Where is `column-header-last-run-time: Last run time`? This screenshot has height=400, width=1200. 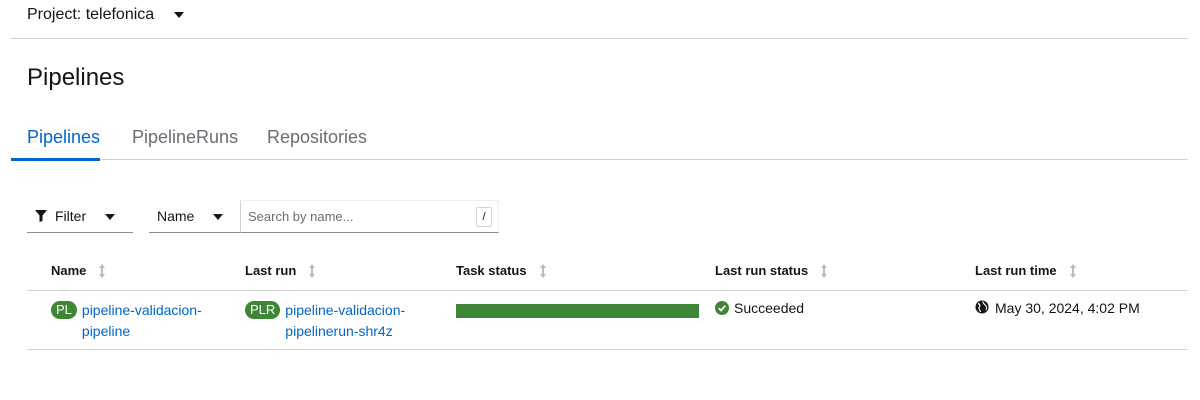
column-header-last-run-time: Last run time is located at coordinates (1026, 270).